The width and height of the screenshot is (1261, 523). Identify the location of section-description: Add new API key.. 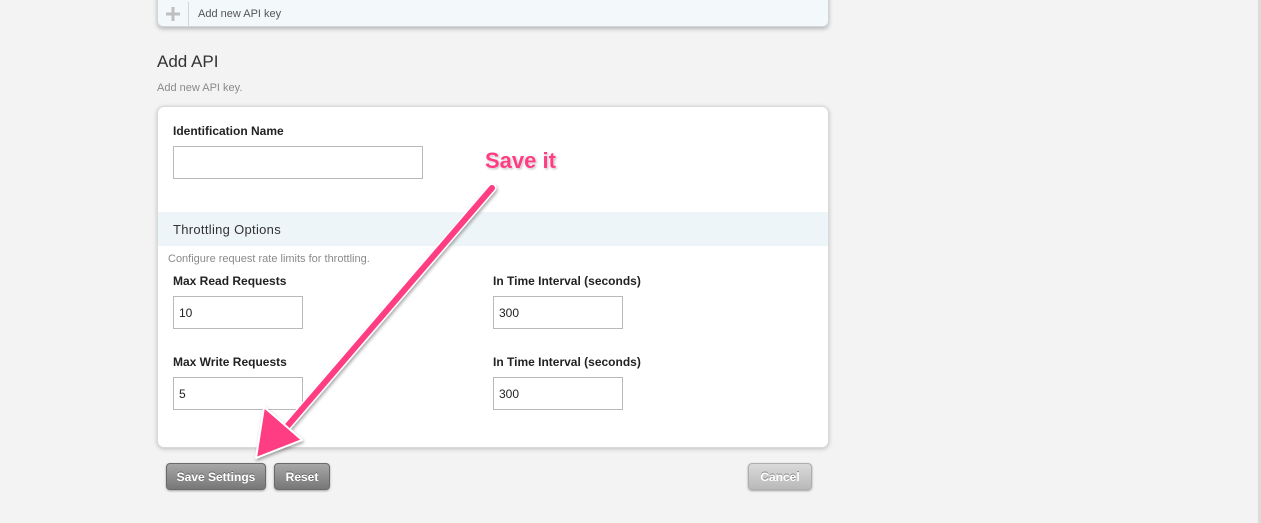
(200, 88).